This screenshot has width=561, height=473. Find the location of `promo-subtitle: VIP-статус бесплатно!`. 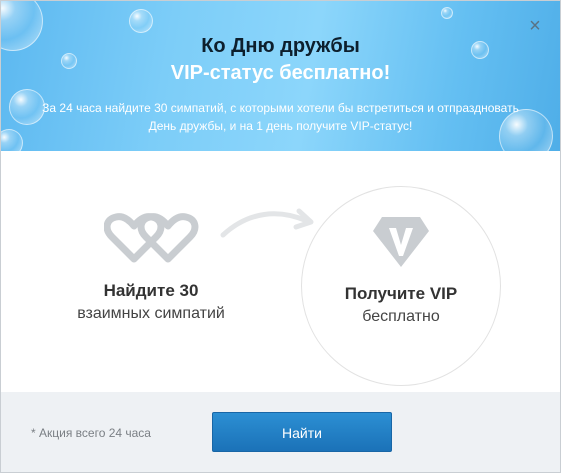

promo-subtitle: VIP-статус бесплатно! is located at coordinates (280, 73).